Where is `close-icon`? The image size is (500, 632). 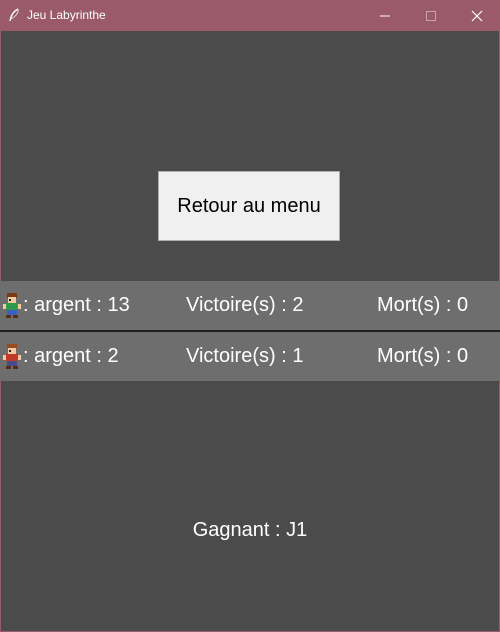
close-icon is located at coordinates (477, 15).